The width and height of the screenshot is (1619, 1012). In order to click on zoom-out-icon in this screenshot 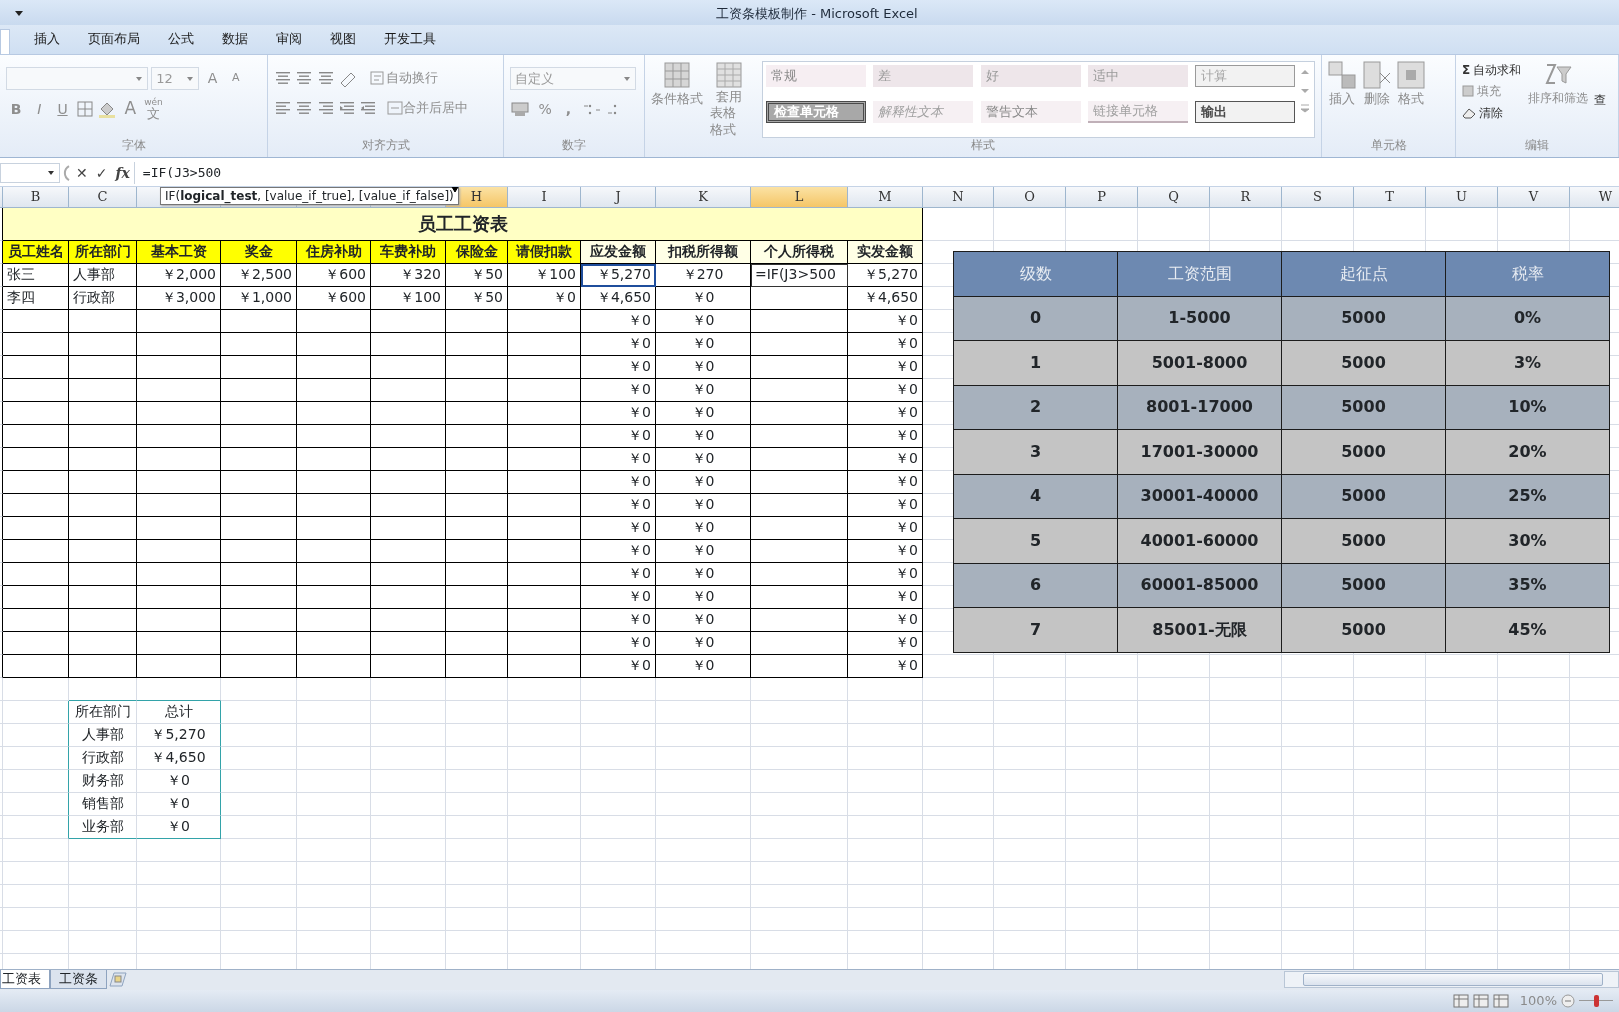, I will do `click(1568, 1001)`.